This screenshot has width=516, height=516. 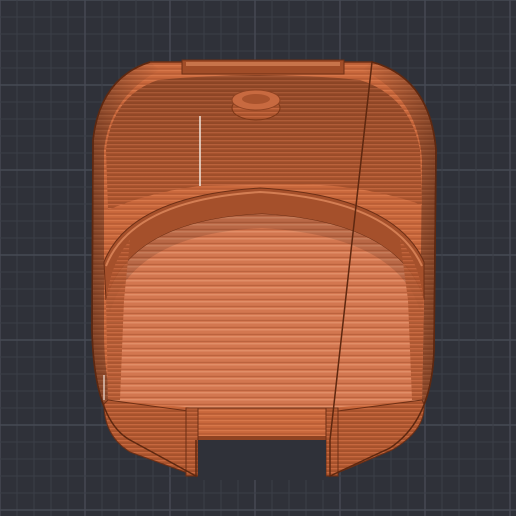 I want to click on front-notch-cutout, so click(x=262, y=443).